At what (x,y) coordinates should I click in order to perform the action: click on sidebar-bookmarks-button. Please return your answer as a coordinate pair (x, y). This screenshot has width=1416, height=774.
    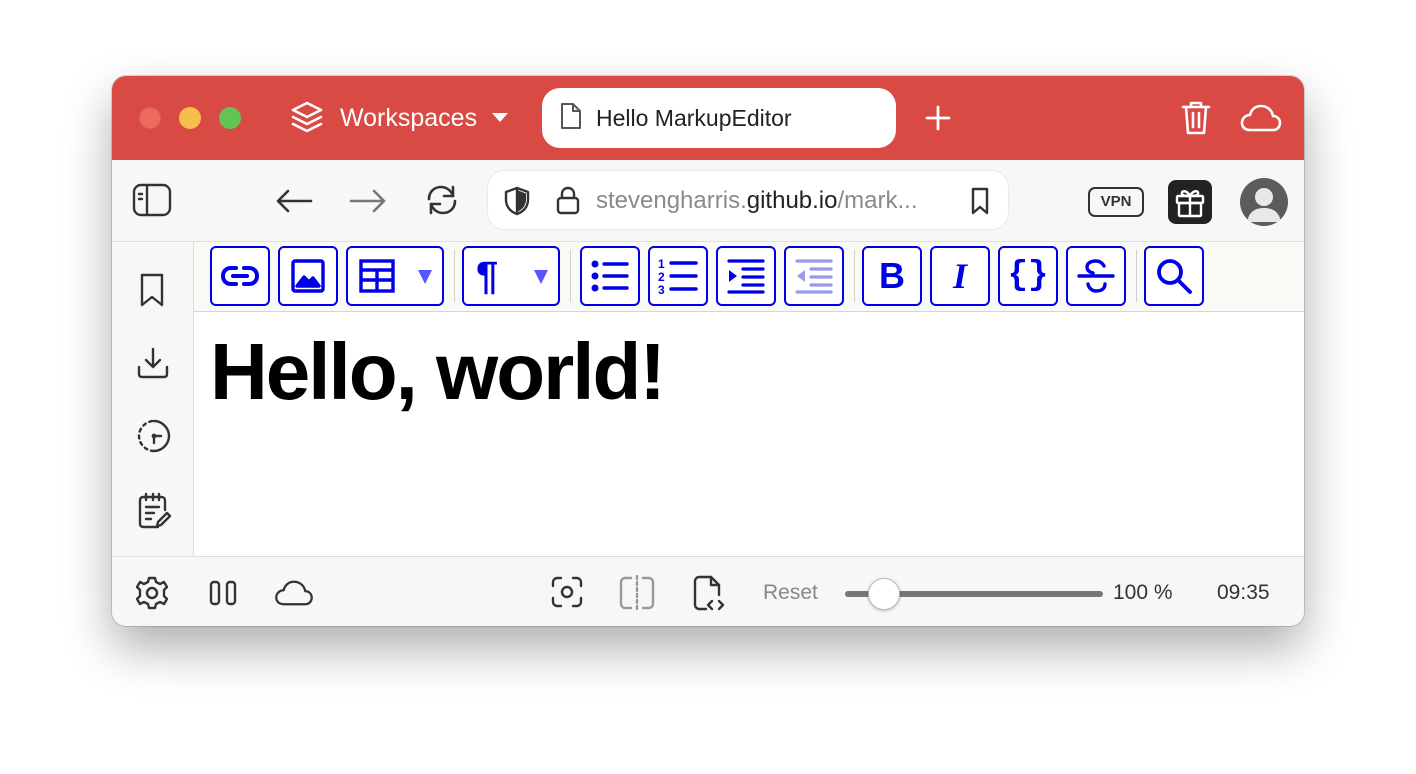
    Looking at the image, I should click on (152, 292).